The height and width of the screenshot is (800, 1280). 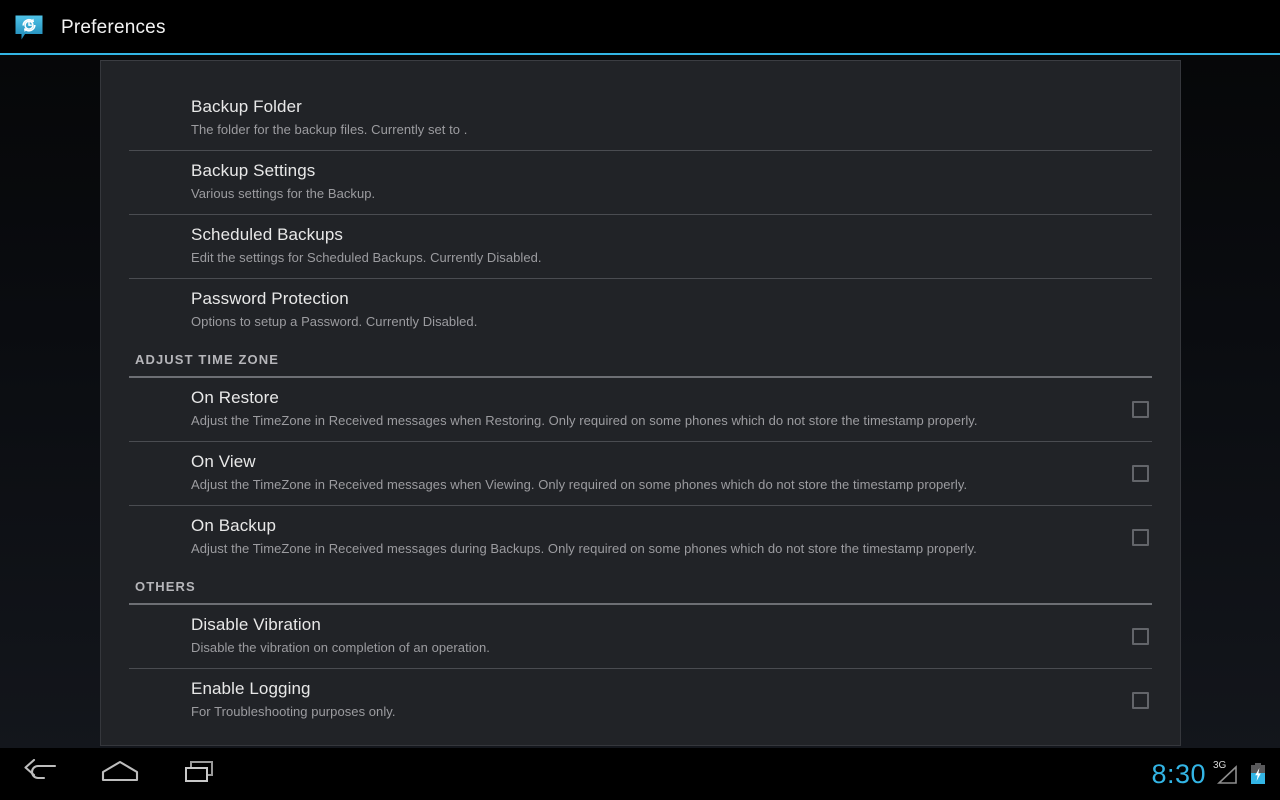 I want to click on back-arrow-icon, so click(x=40, y=774).